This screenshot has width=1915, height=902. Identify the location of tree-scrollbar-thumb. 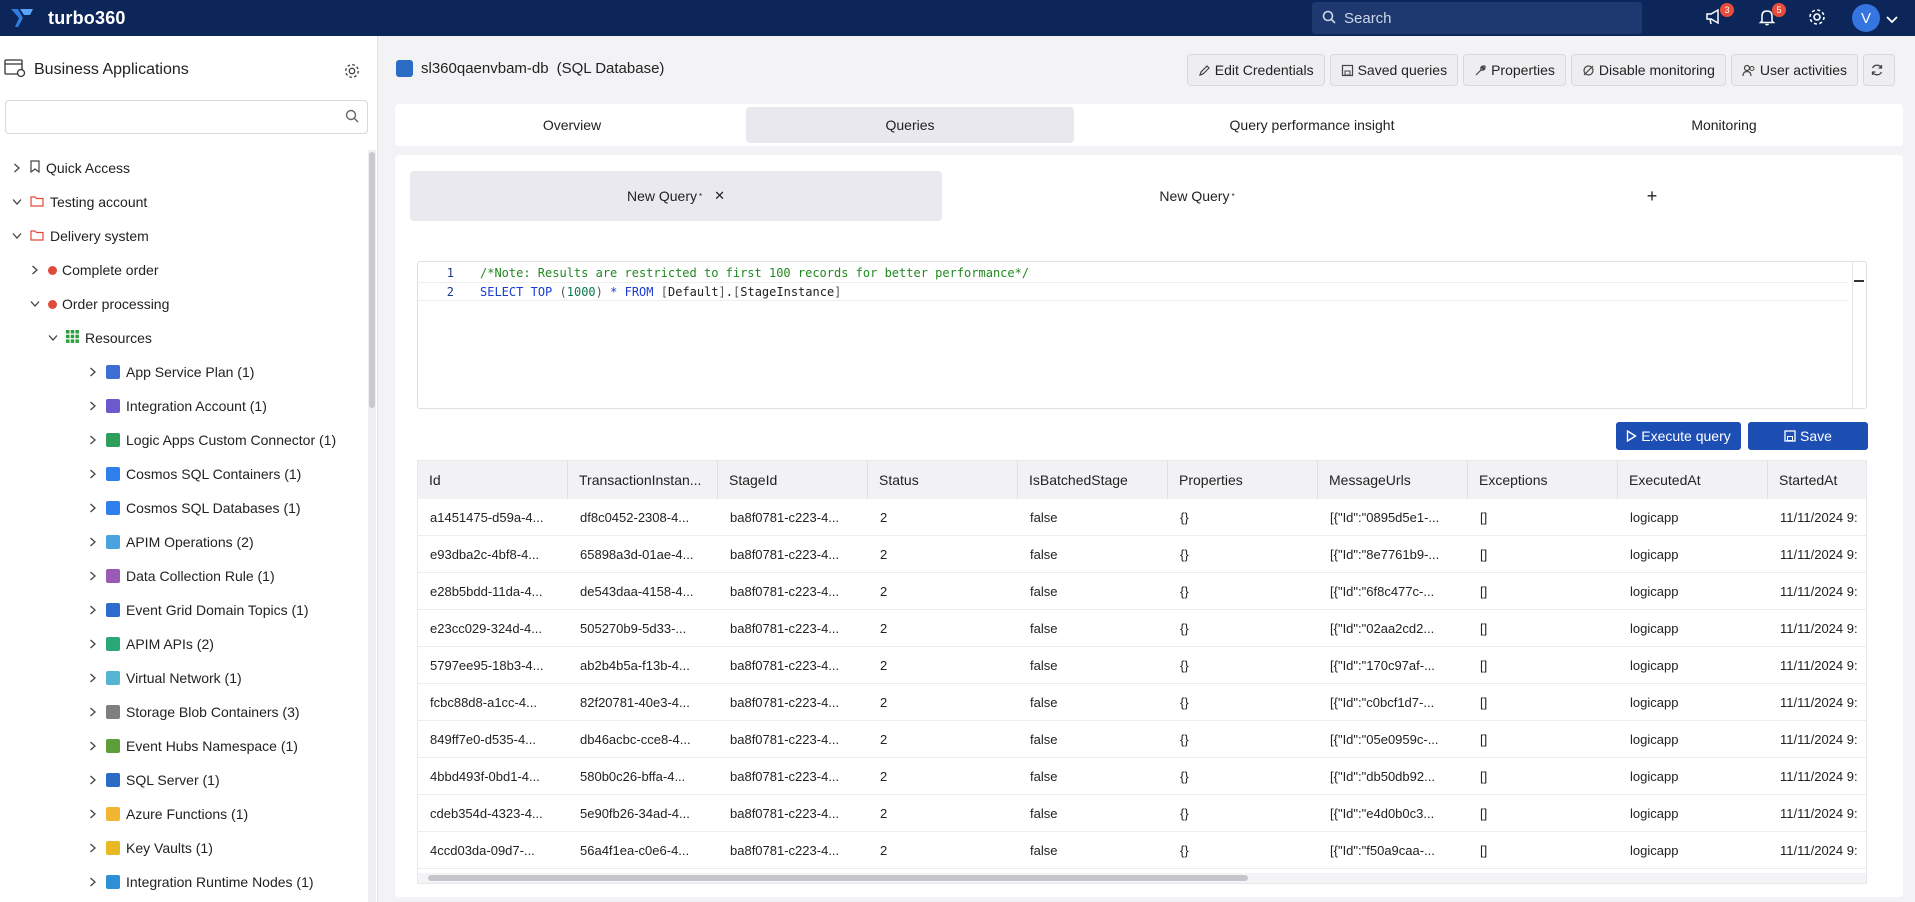
(372, 280).